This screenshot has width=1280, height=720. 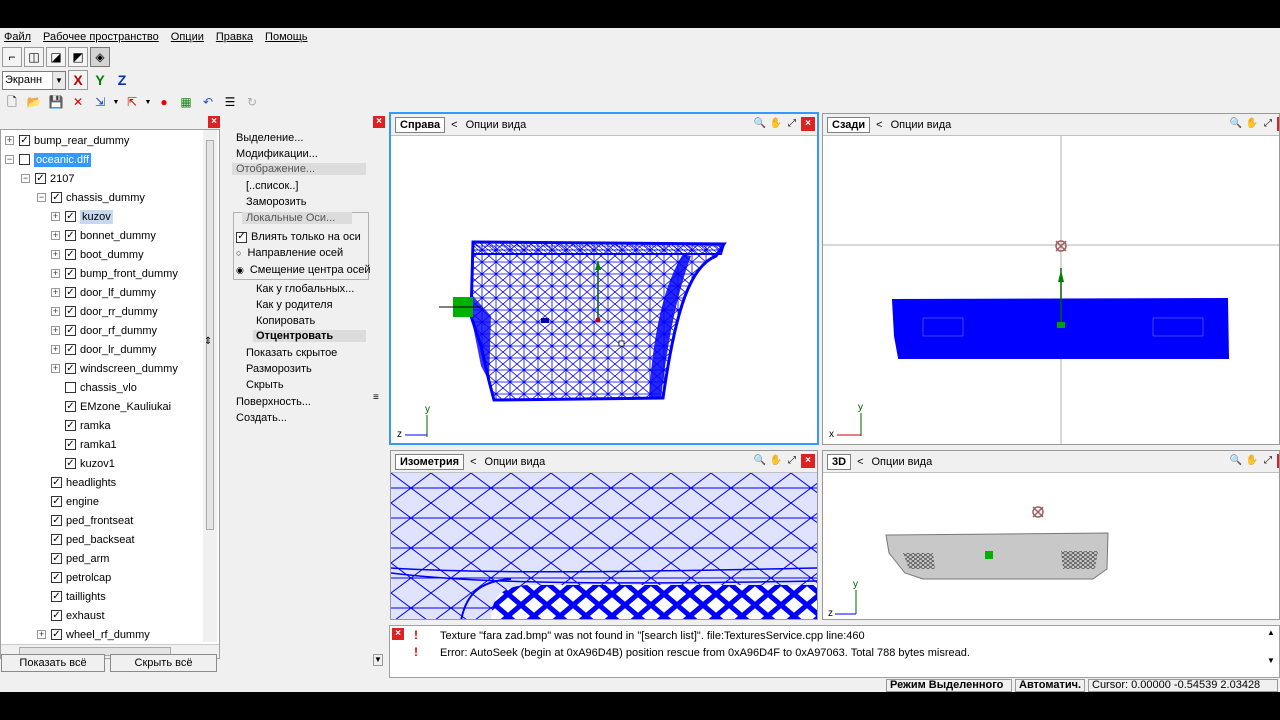 I want to click on tree-item: − oceanic.dff, so click(x=48, y=159).